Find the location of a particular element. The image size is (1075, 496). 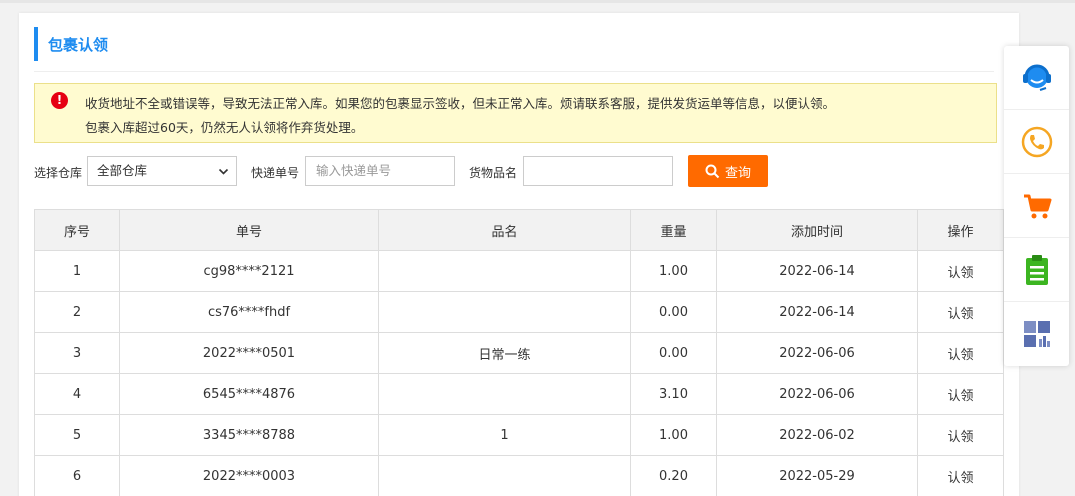

table-row: 1 cg98****2121 1.00 2022-06-14 认领 is located at coordinates (519, 271).